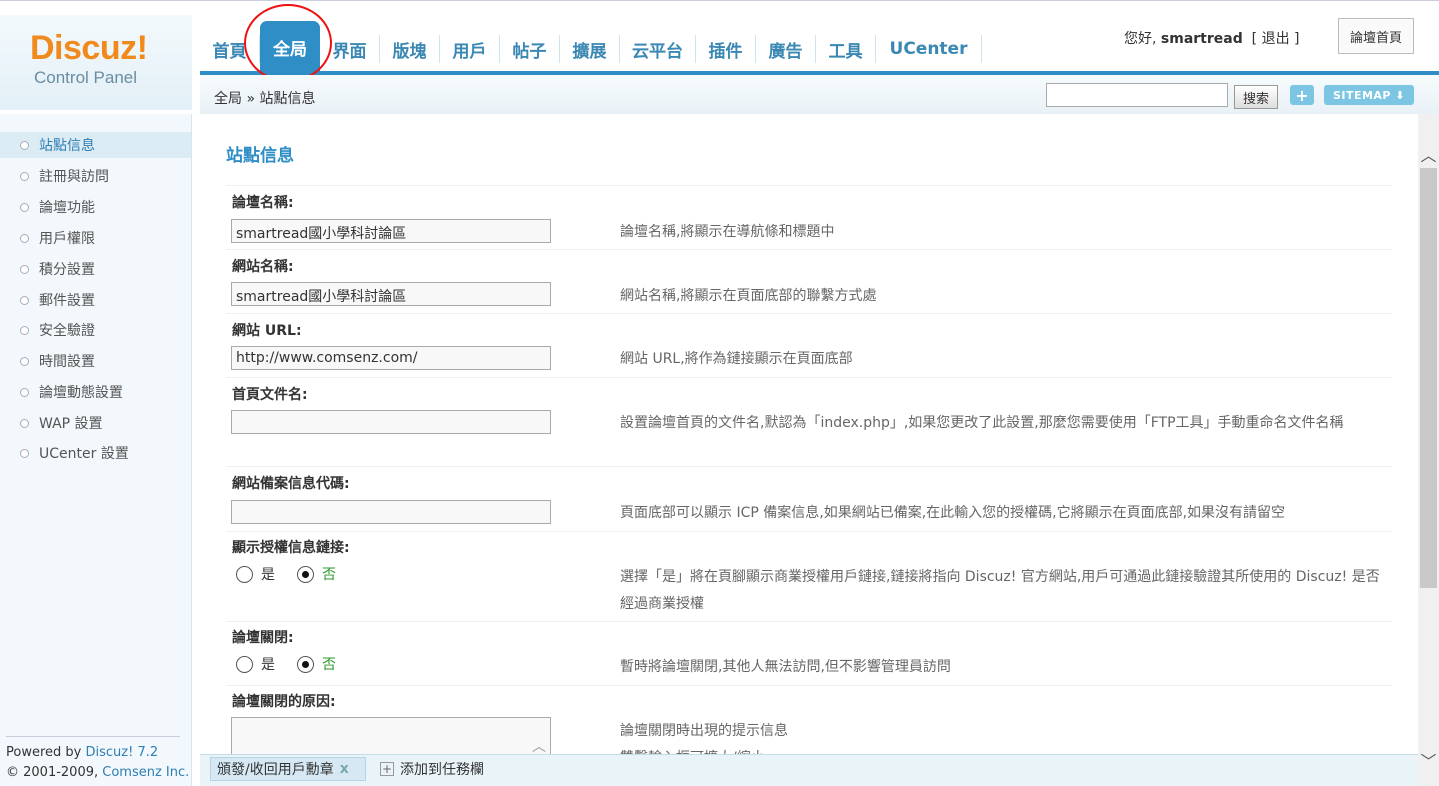  What do you see at coordinates (67, 362) in the screenshot?
I see `sidebar-item-label: 時間設置` at bounding box center [67, 362].